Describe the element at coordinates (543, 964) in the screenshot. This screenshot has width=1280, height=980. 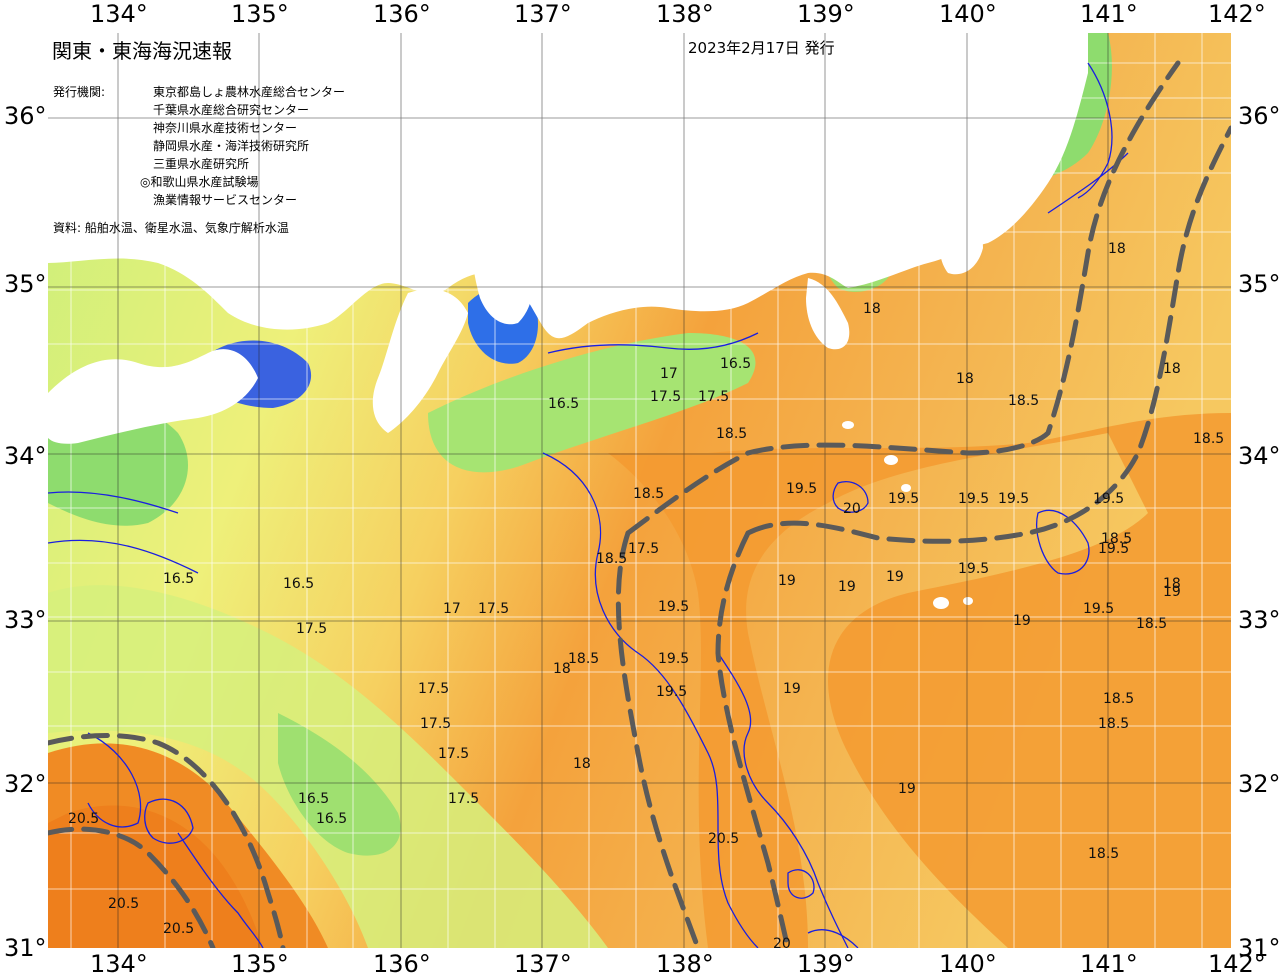
I see `lon-label-bottom: 137°` at that location.